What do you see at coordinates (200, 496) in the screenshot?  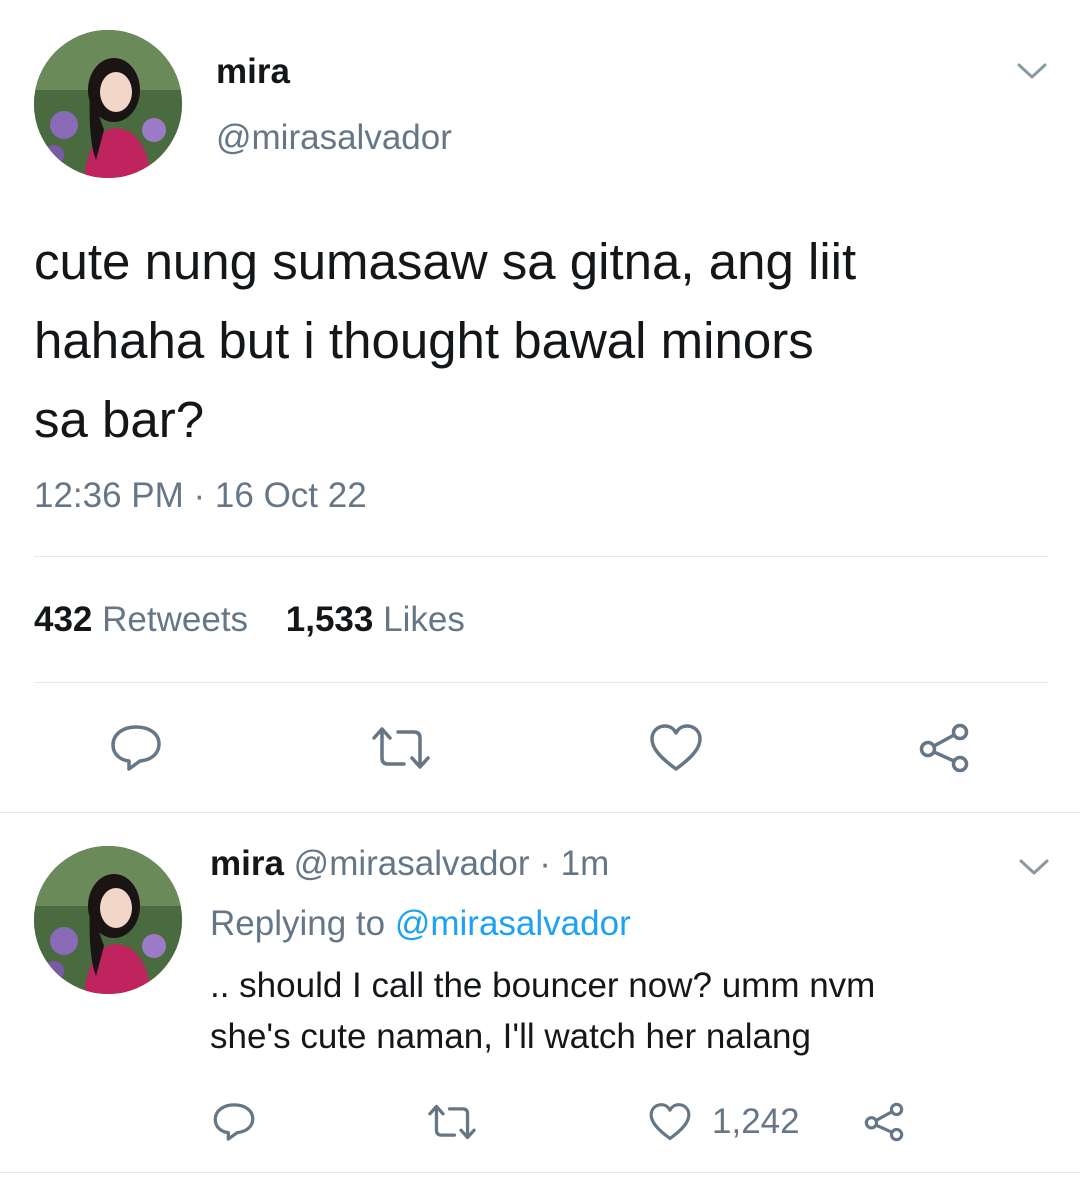 I see `tweet-timestamp: 12:36 PM · 16 Oct 22` at bounding box center [200, 496].